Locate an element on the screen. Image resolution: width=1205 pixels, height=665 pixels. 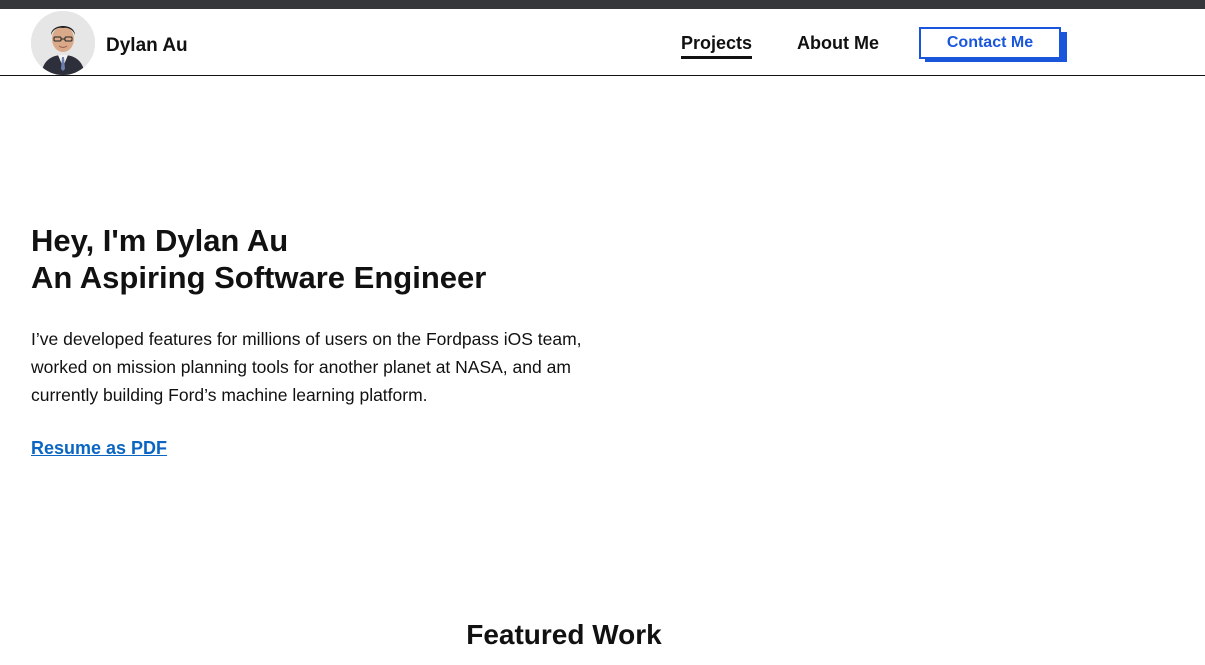
nav-about-link: About Me is located at coordinates (838, 43).